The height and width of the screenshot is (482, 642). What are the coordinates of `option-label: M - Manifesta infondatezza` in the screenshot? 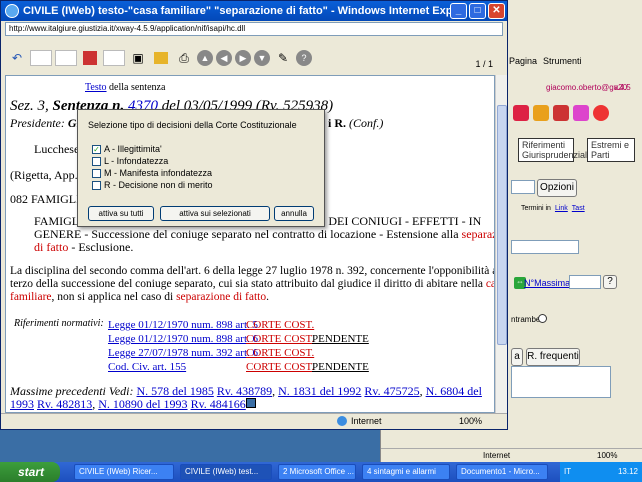 It's located at (158, 173).